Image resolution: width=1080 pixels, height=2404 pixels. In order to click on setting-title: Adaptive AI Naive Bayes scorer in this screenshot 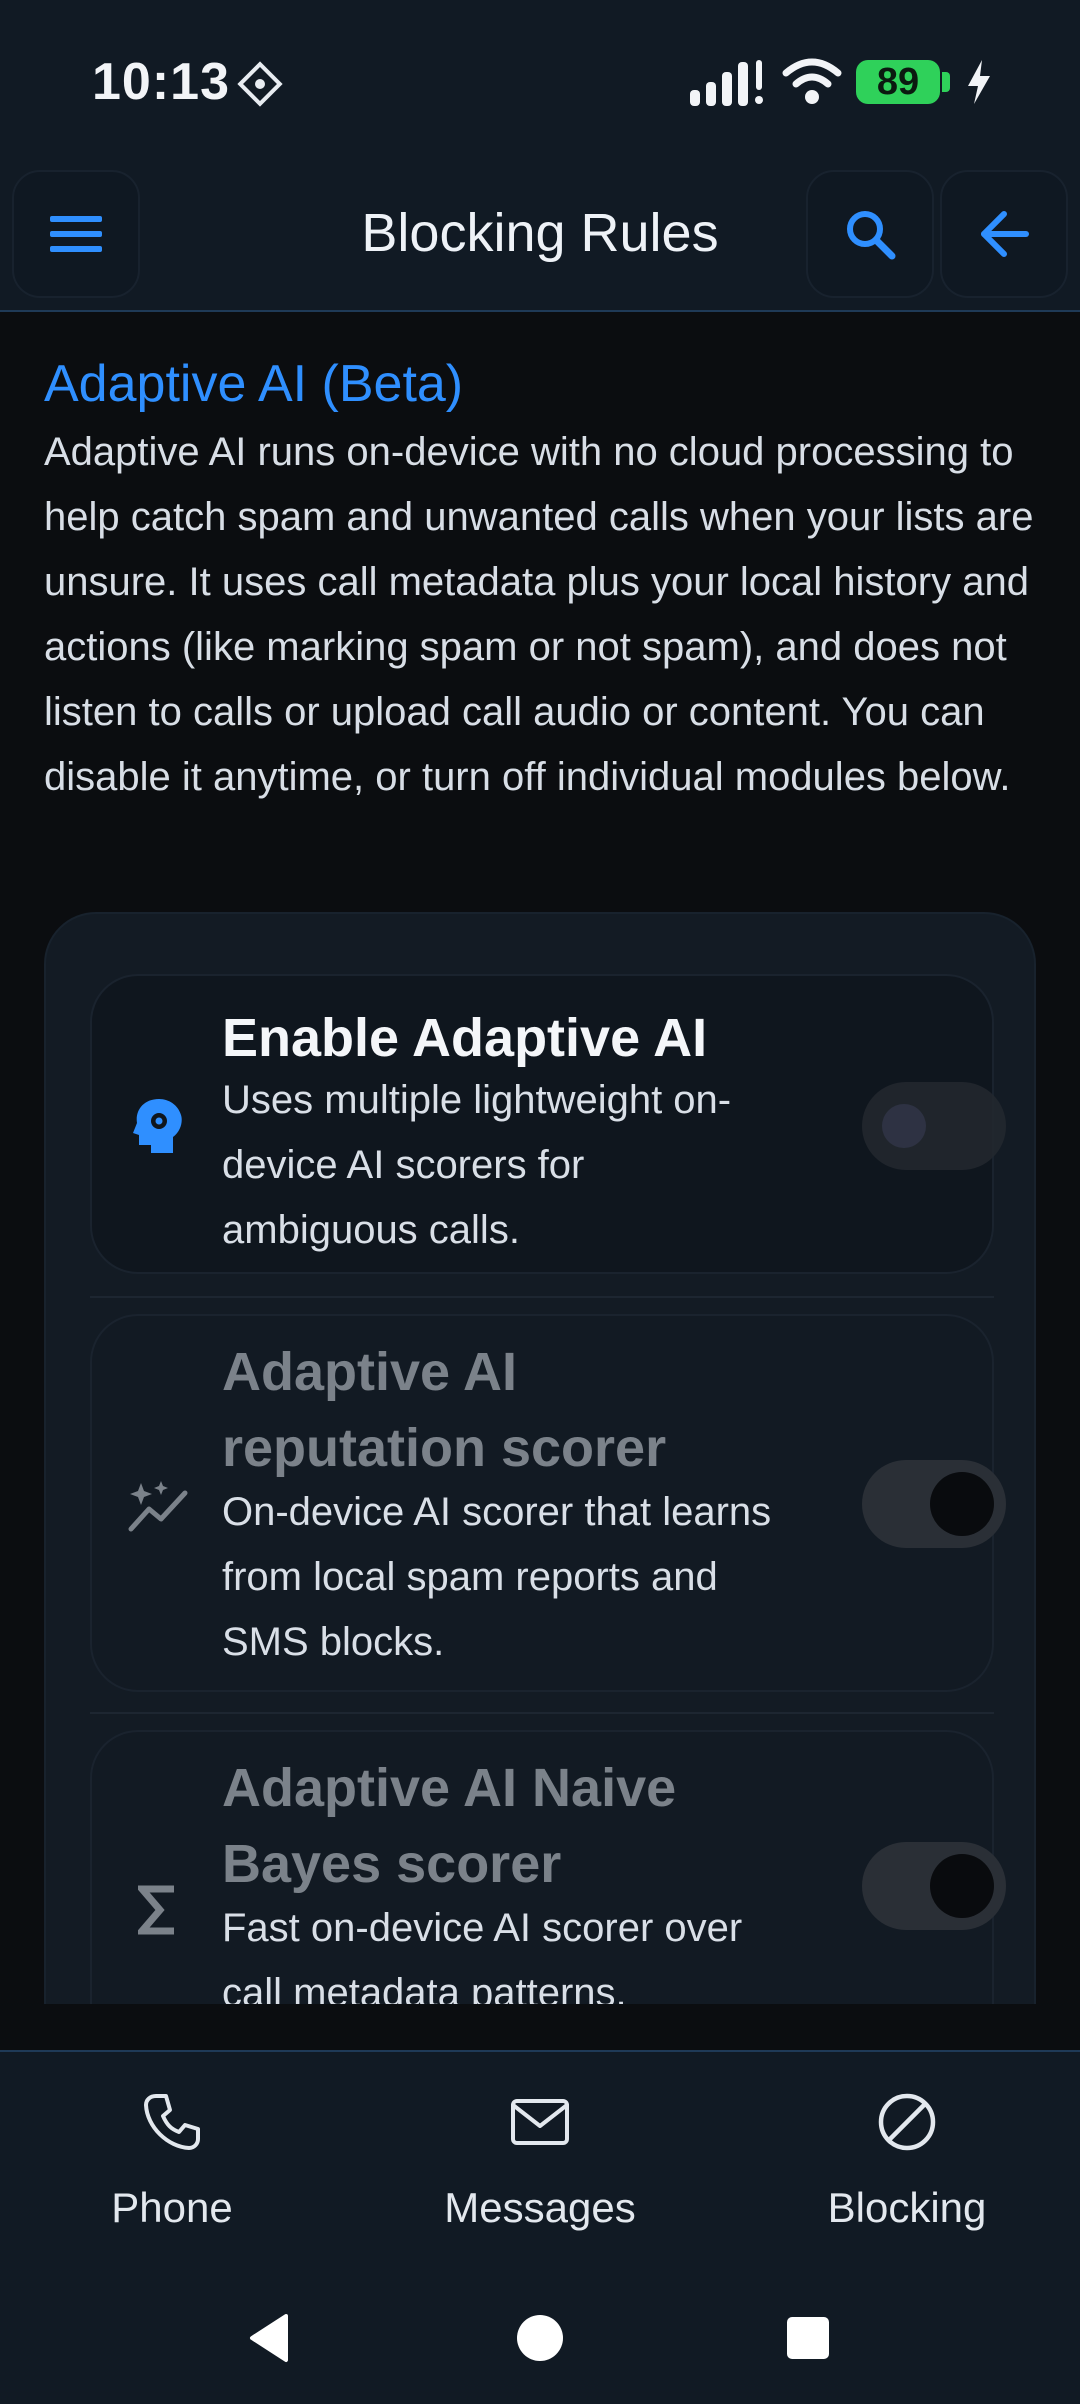, I will do `click(449, 1826)`.